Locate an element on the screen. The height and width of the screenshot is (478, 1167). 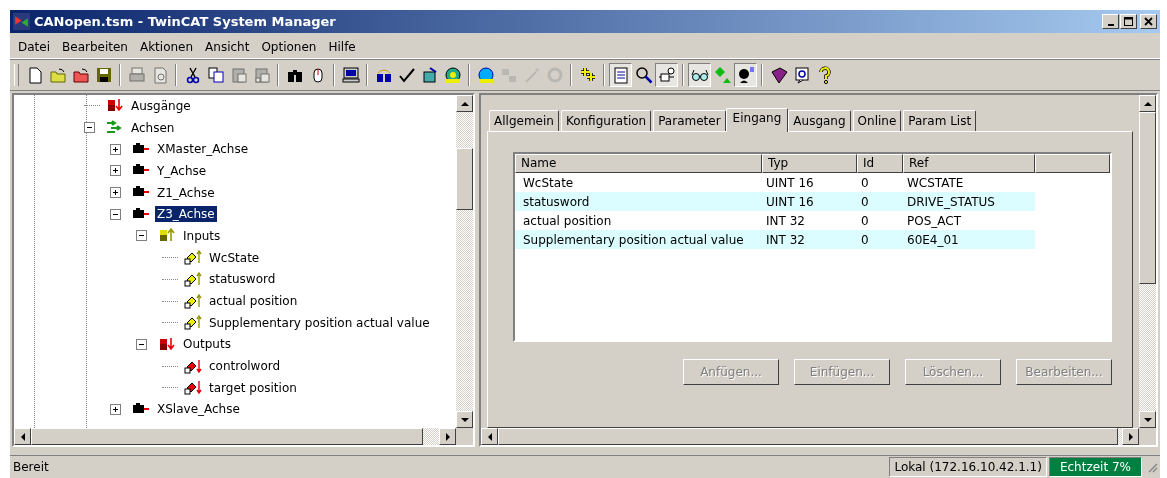
close-button is located at coordinates (1148, 21).